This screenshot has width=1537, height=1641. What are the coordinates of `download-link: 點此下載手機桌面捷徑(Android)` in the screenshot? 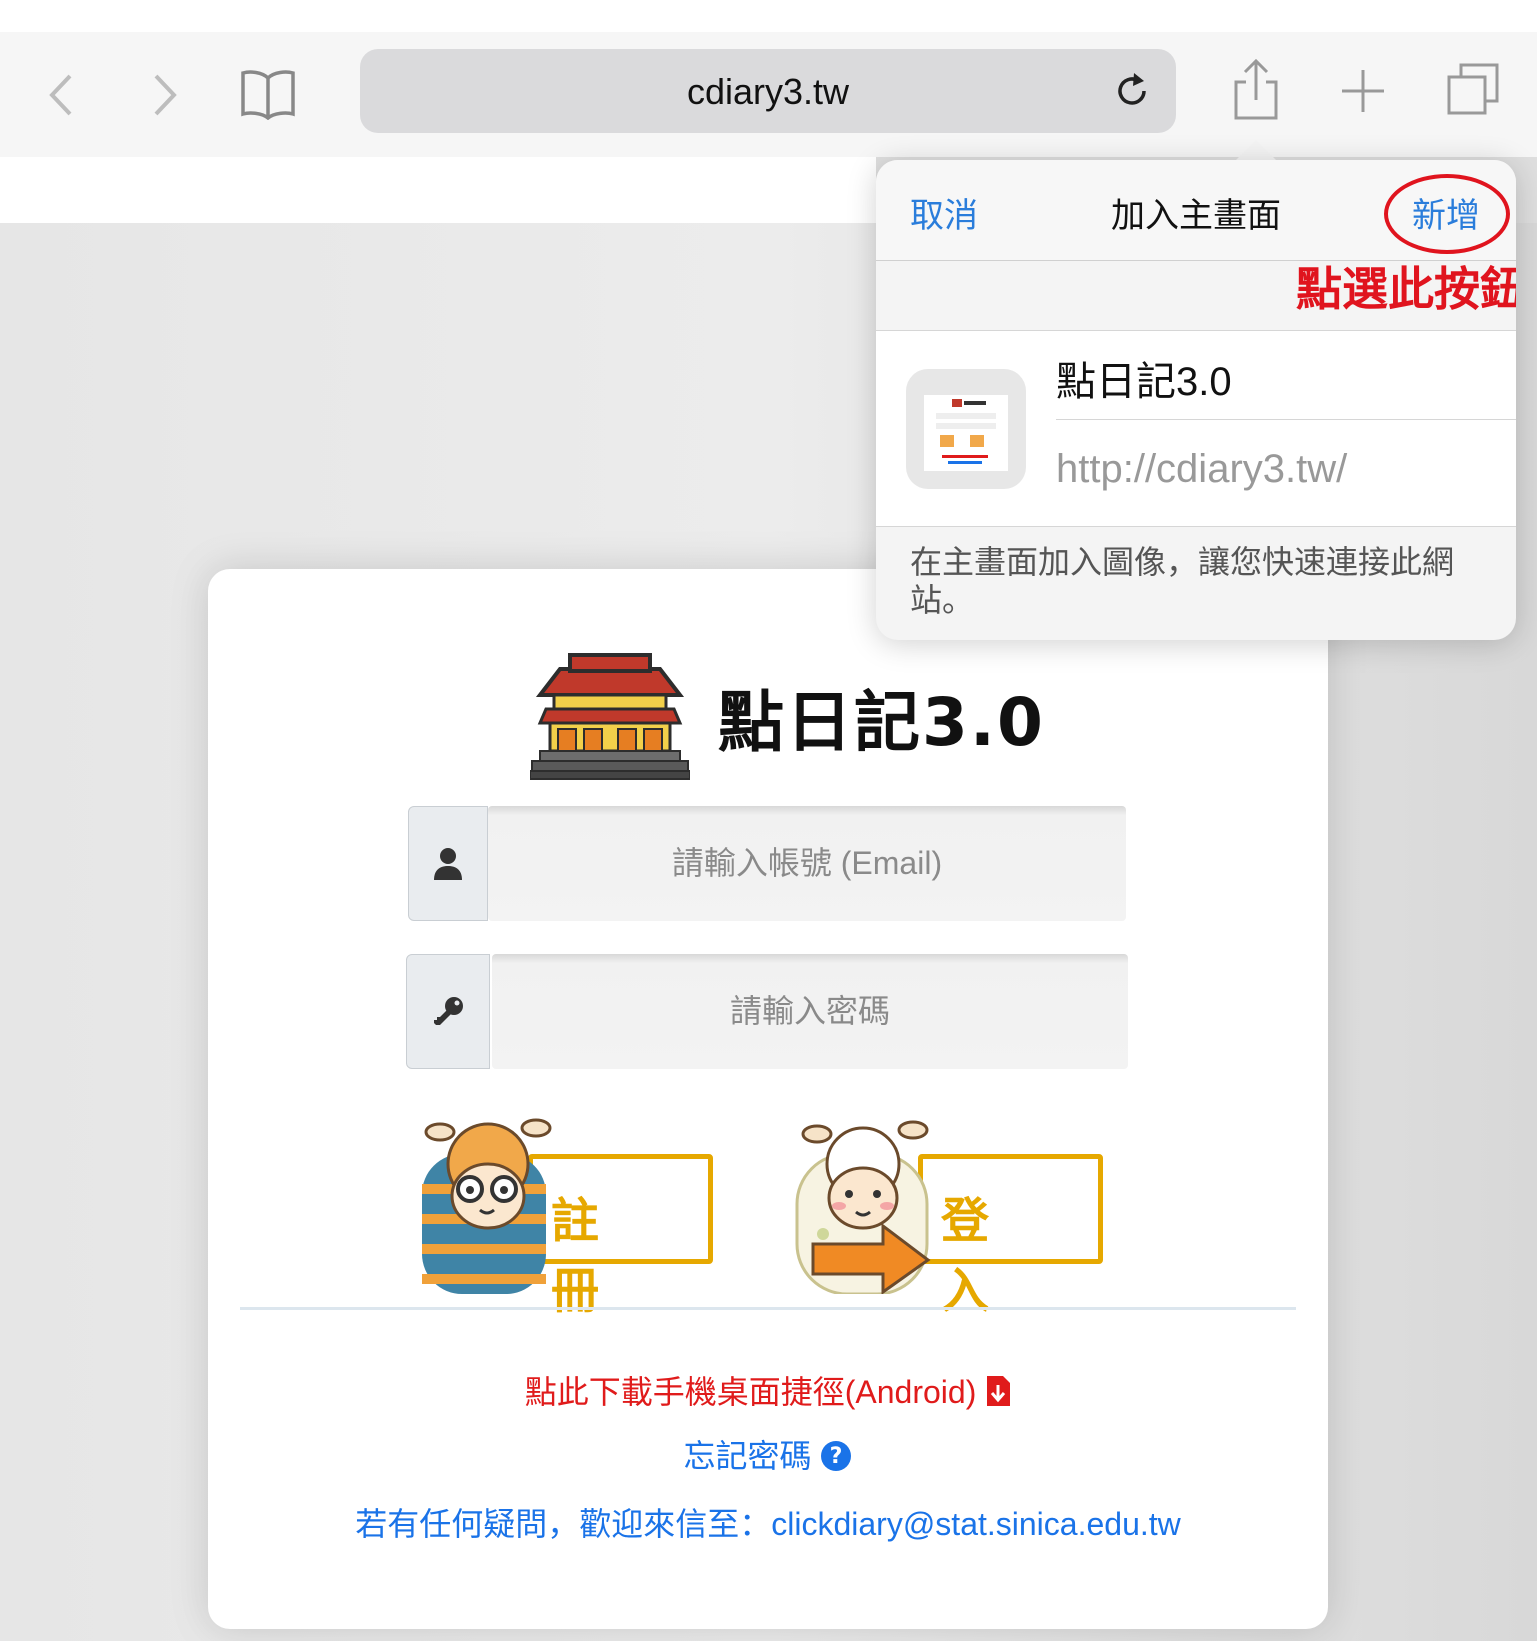 It's located at (768, 1390).